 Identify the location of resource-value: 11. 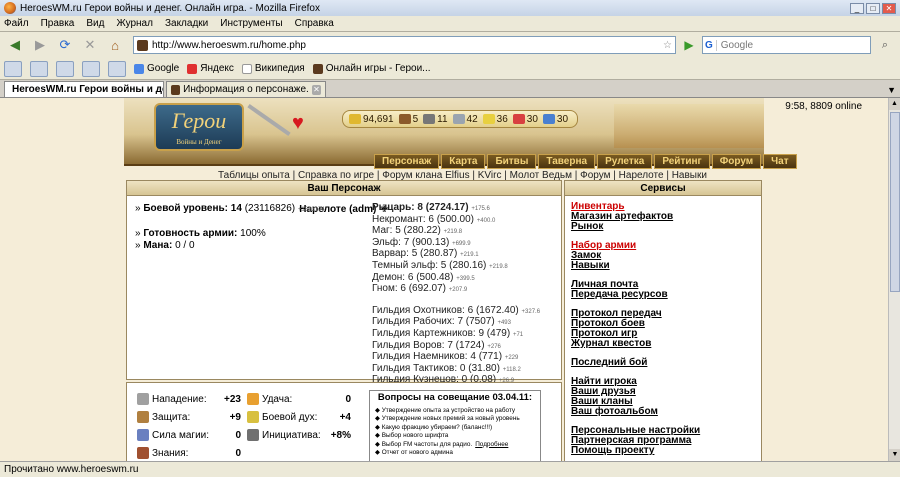
(442, 119).